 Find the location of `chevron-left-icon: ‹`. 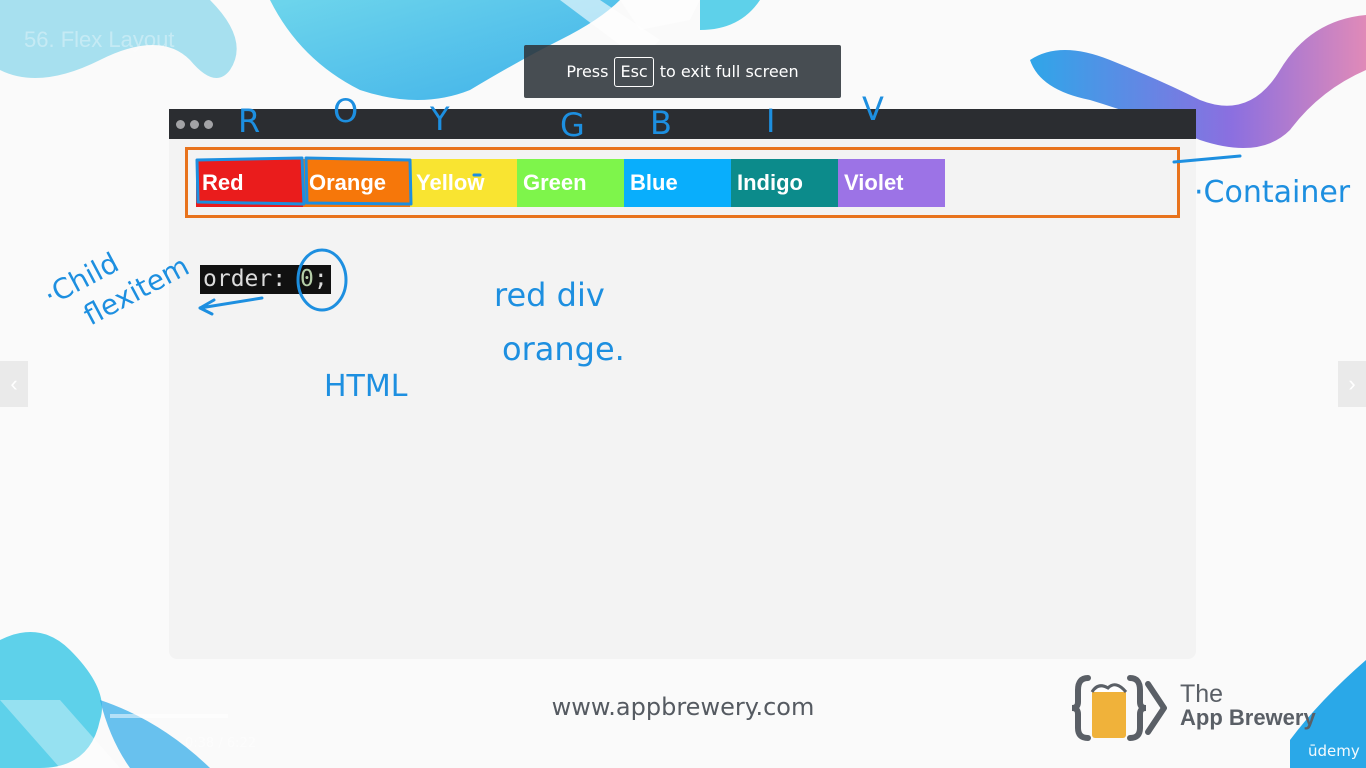

chevron-left-icon: ‹ is located at coordinates (14, 383).